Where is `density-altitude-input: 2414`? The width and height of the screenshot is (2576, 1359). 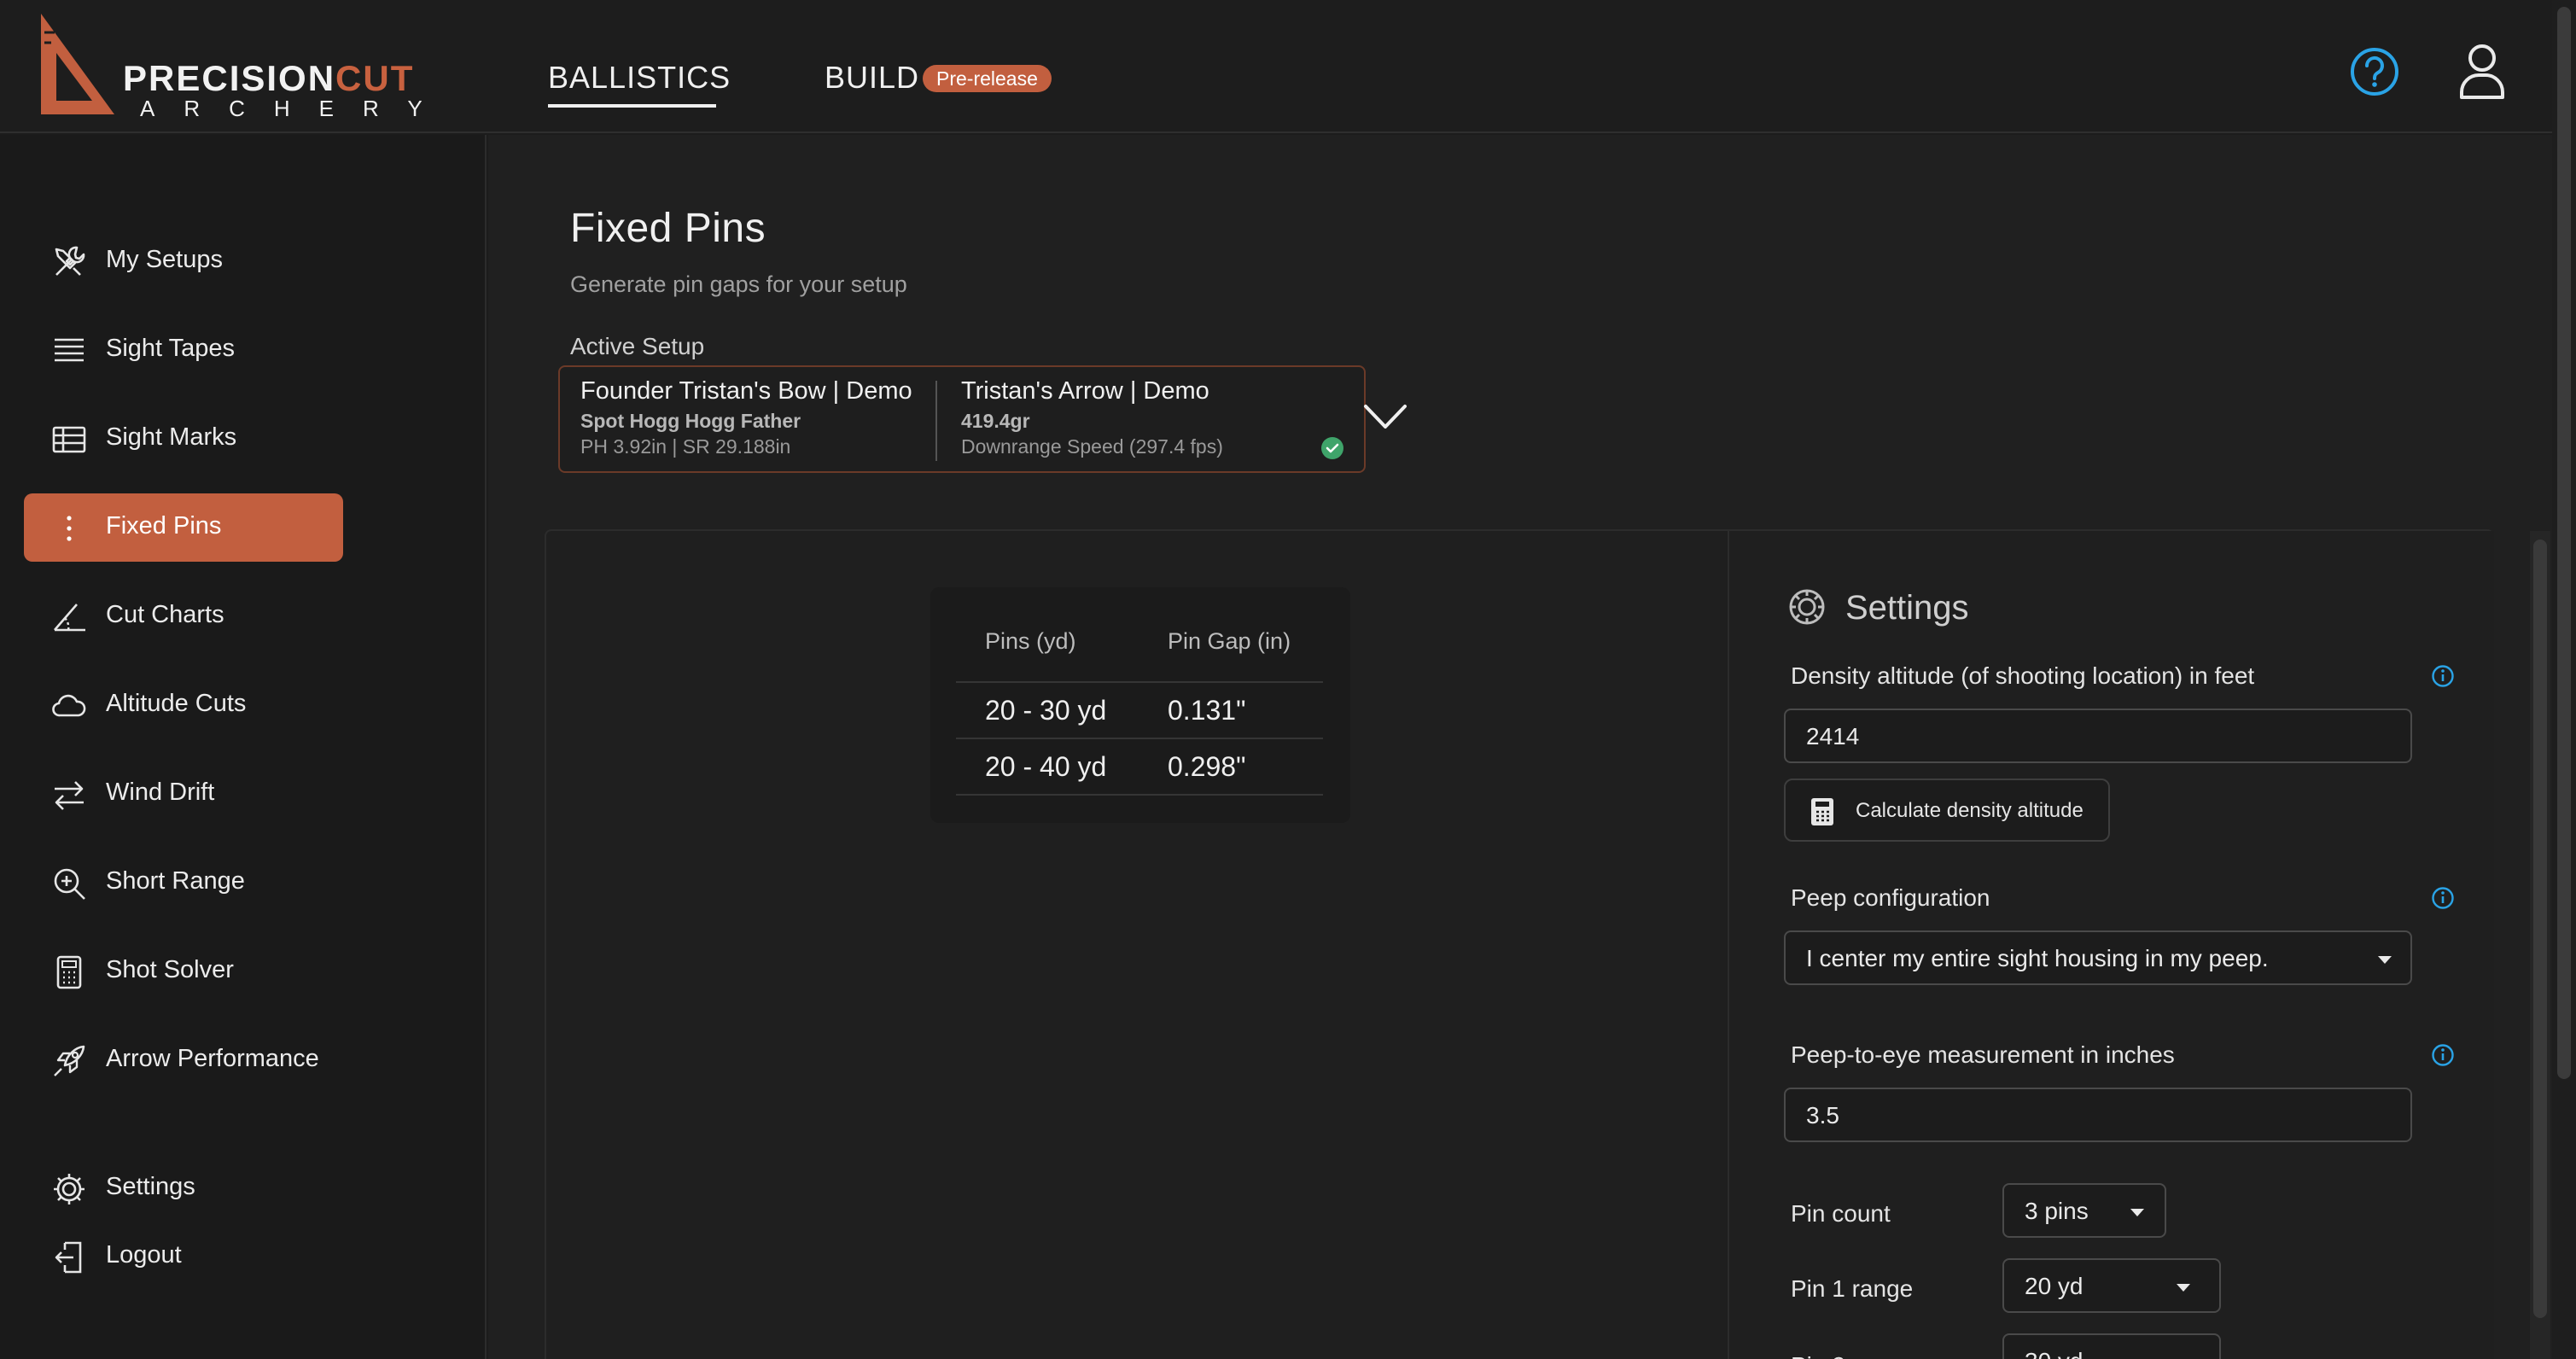
density-altitude-input: 2414 is located at coordinates (2098, 736).